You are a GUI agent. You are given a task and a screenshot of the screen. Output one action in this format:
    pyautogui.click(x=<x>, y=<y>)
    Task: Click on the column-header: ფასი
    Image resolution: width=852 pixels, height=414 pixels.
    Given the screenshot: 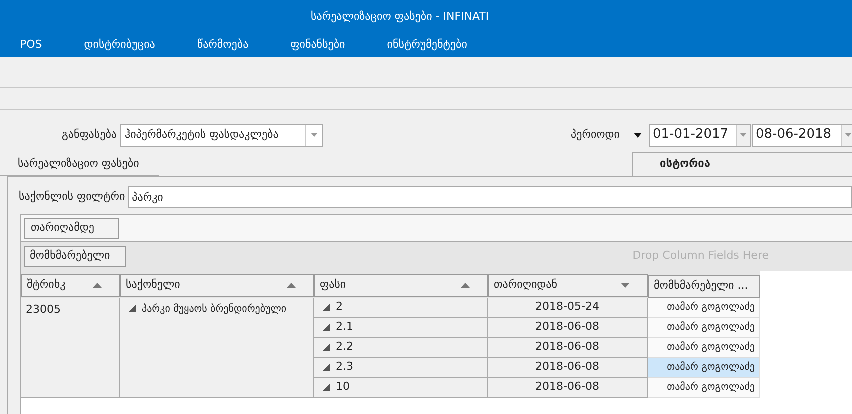 What is the action you would take?
    pyautogui.click(x=401, y=285)
    